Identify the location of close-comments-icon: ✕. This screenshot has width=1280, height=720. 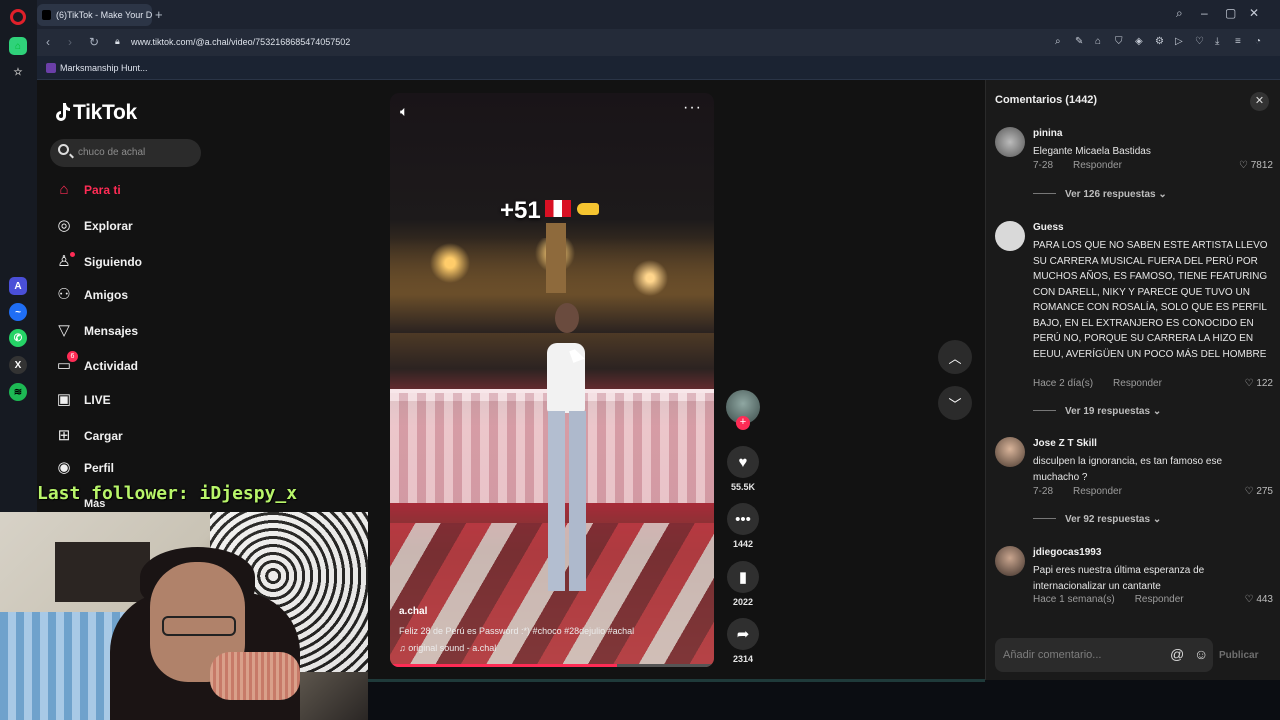
(1259, 101).